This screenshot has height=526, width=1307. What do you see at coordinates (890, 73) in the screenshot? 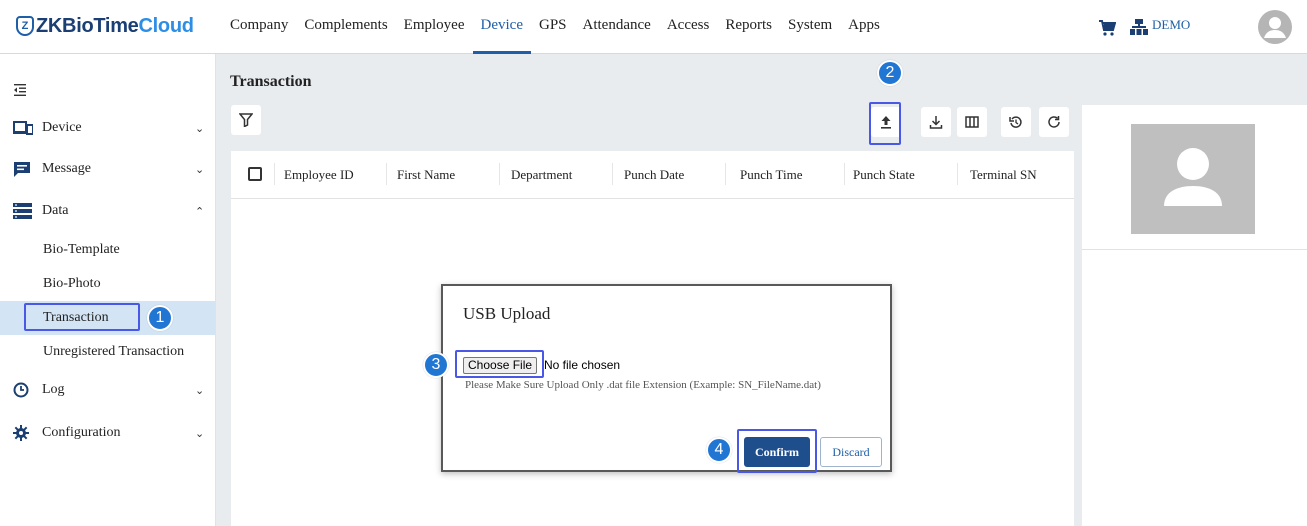
I see `step-badge-2: 2` at bounding box center [890, 73].